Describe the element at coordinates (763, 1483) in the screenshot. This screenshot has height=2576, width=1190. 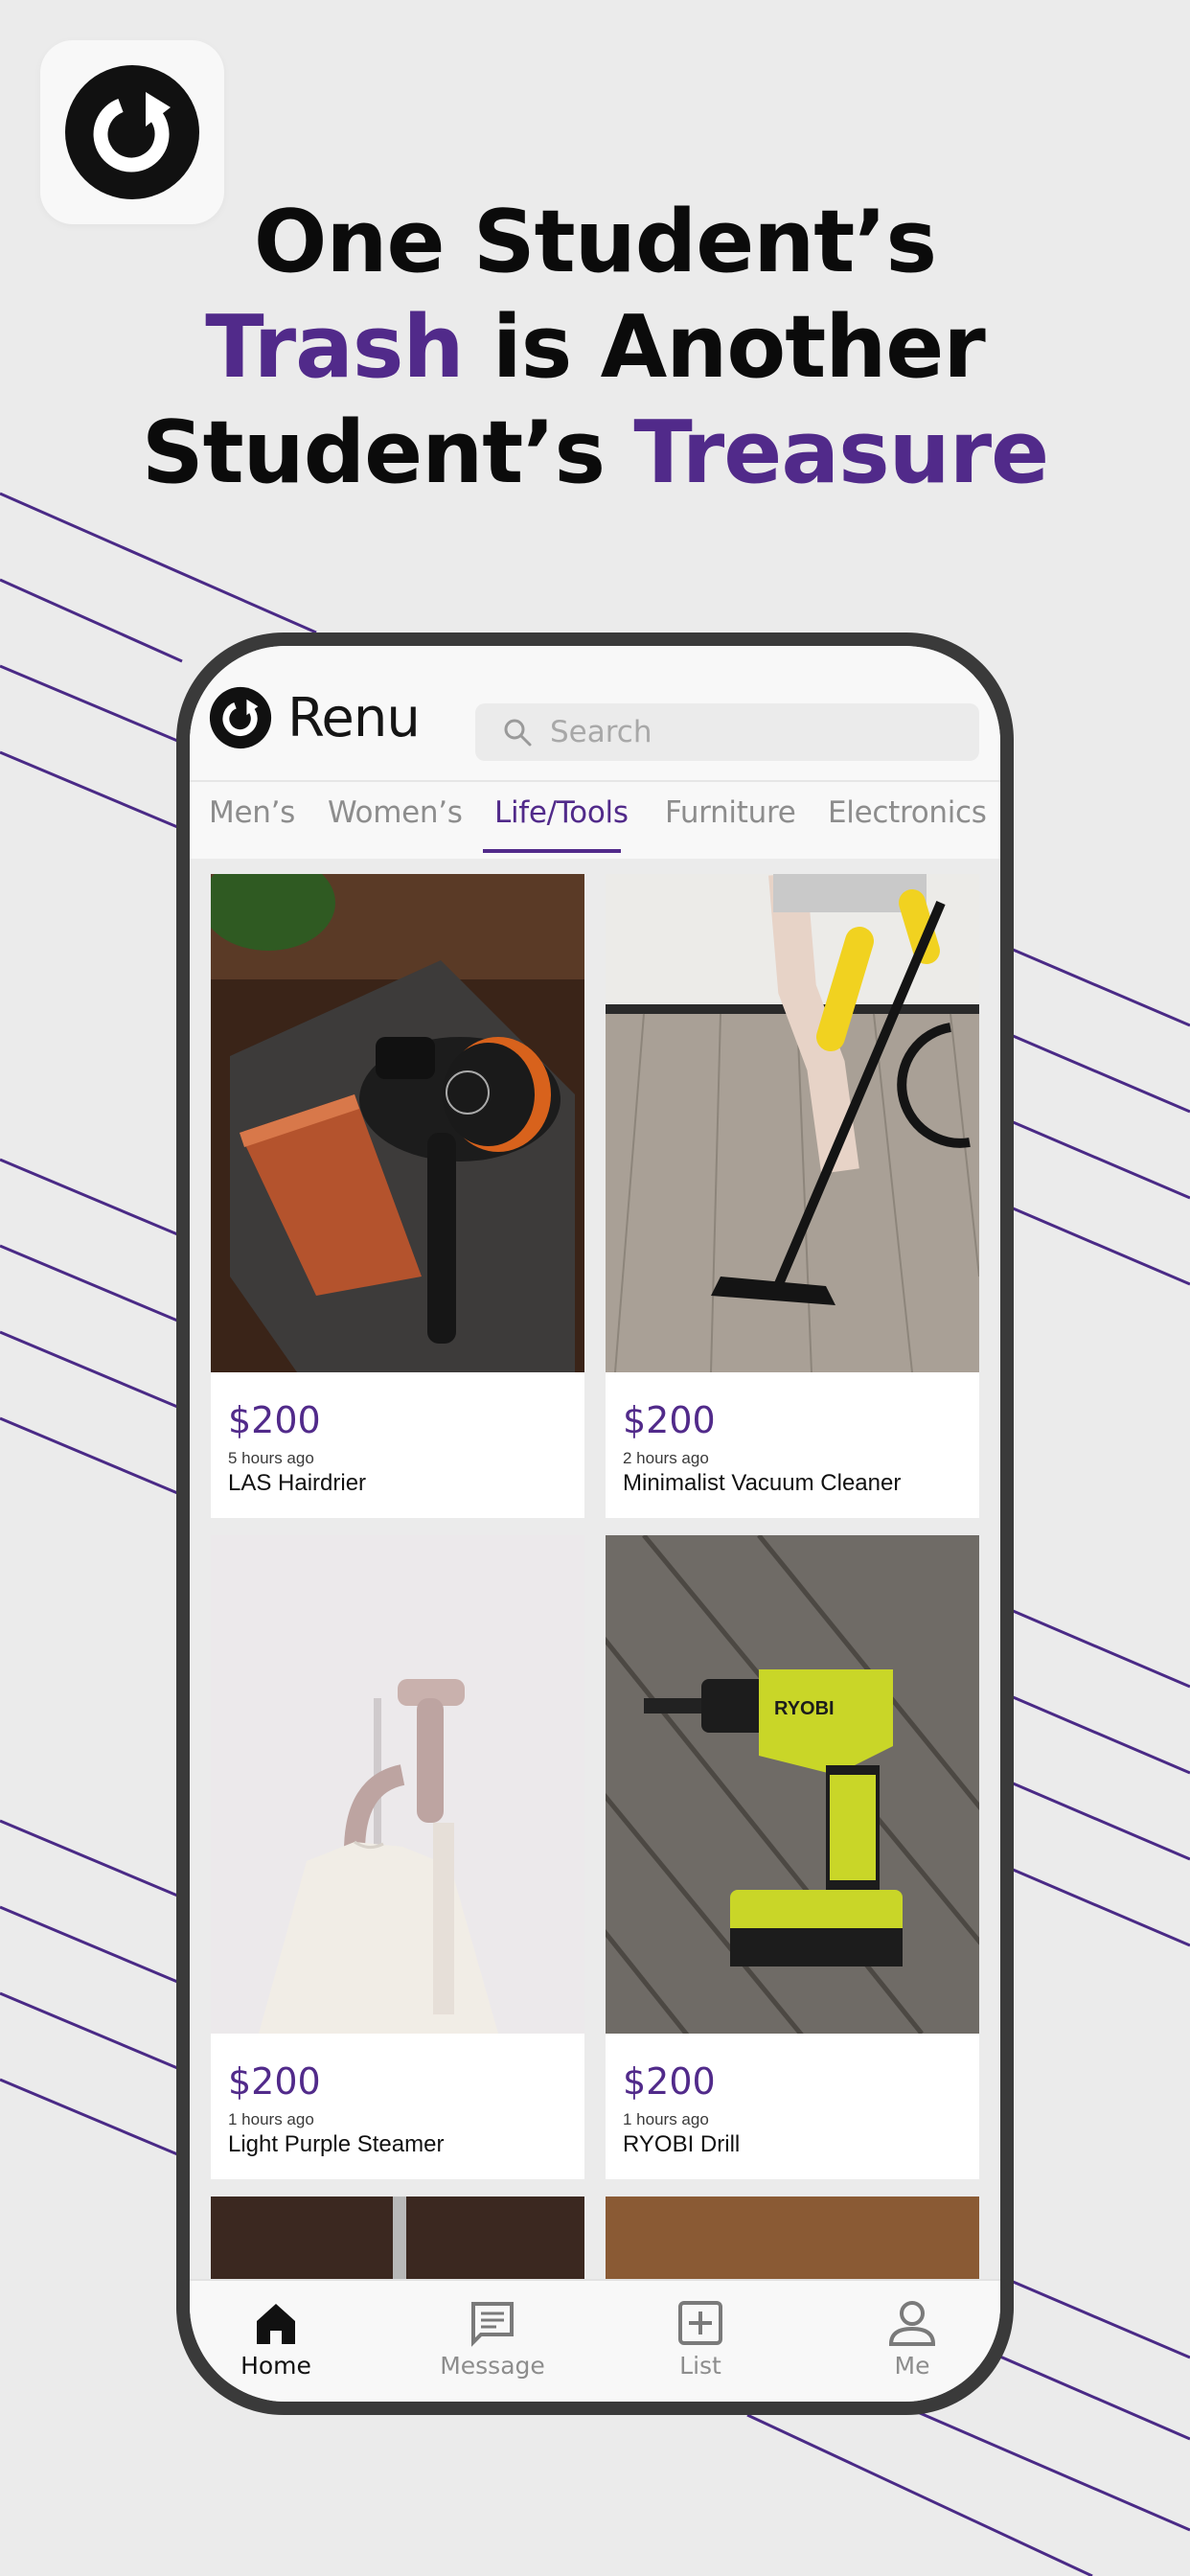
I see `listing-title: Minimalist Vacuum Cleaner` at that location.